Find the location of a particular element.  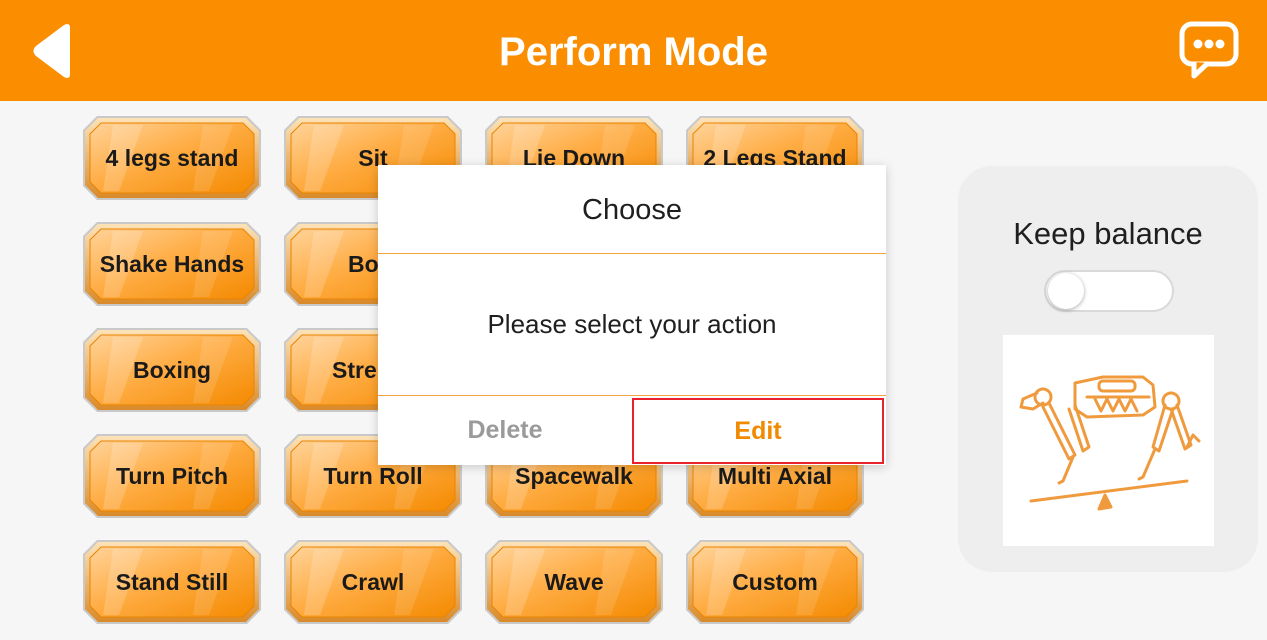

action-label: Crawl is located at coordinates (373, 581).